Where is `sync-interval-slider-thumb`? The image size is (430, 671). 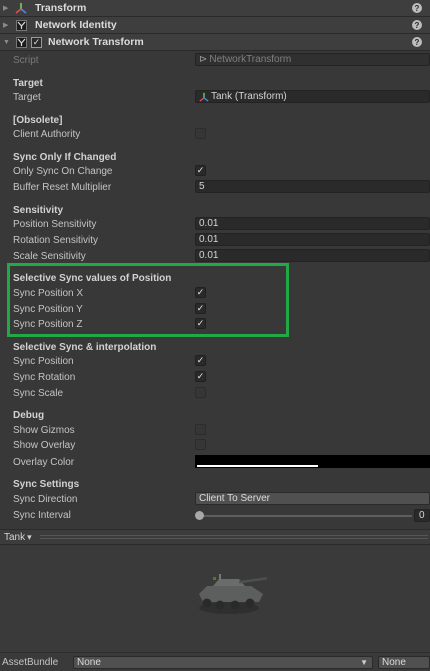 sync-interval-slider-thumb is located at coordinates (199, 515).